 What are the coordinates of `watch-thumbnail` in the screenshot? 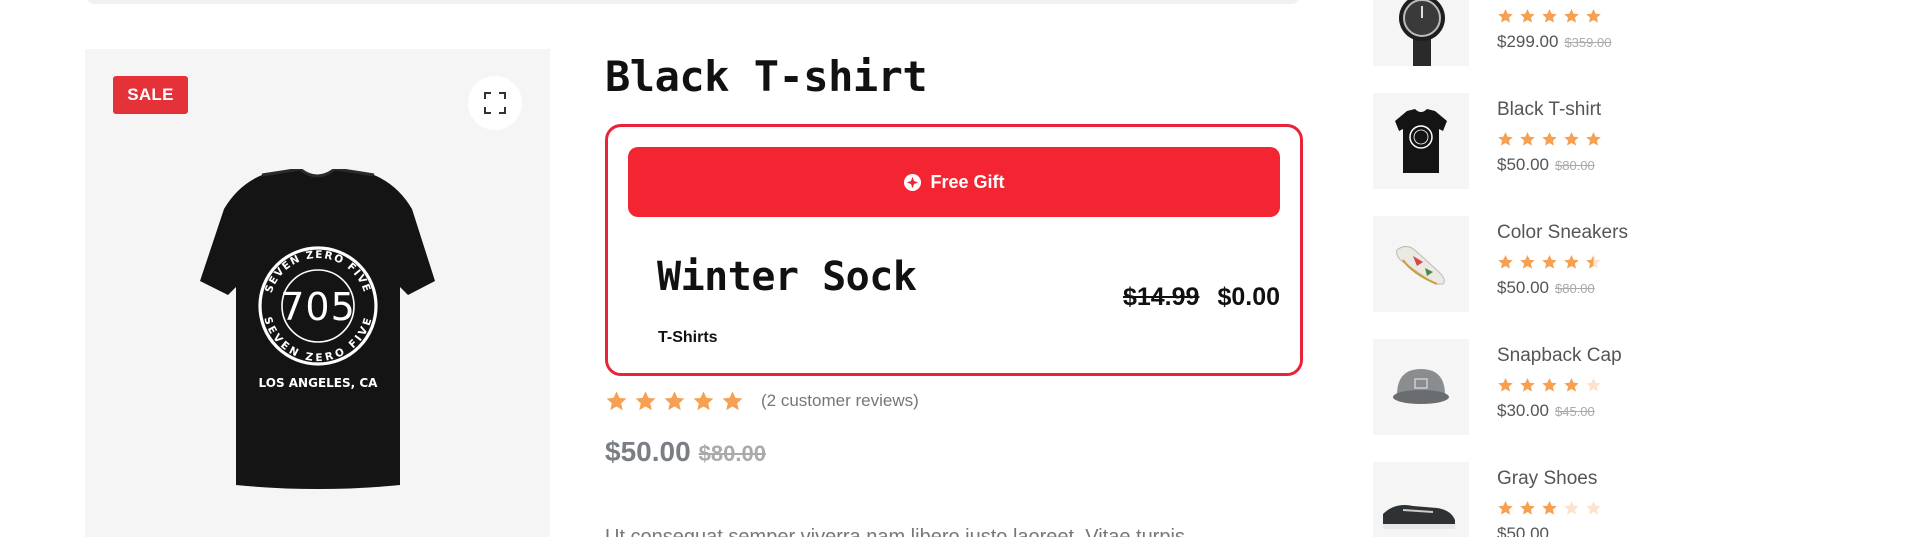 It's located at (1422, 33).